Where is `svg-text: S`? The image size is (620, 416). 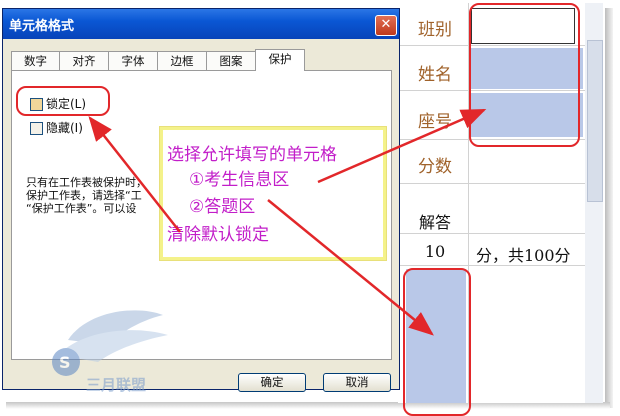 svg-text: S is located at coordinates (65, 362).